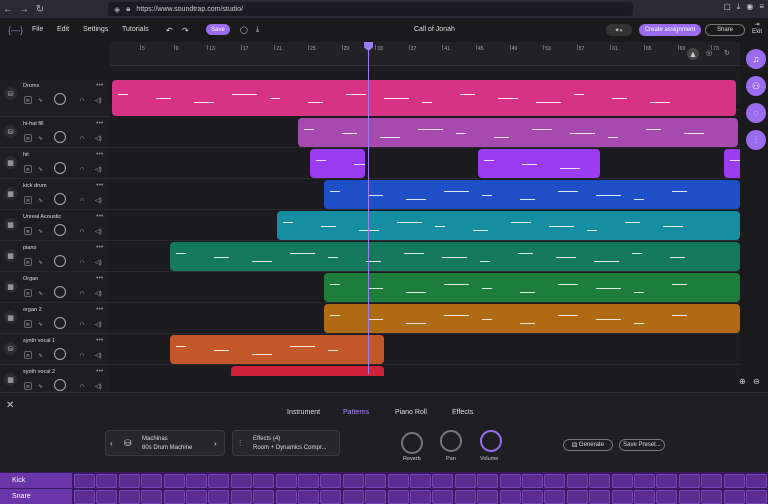 Image resolution: width=768 pixels, height=504 pixels. Describe the element at coordinates (135, 29) in the screenshot. I see `menu-tutorials: Tutorials` at that location.